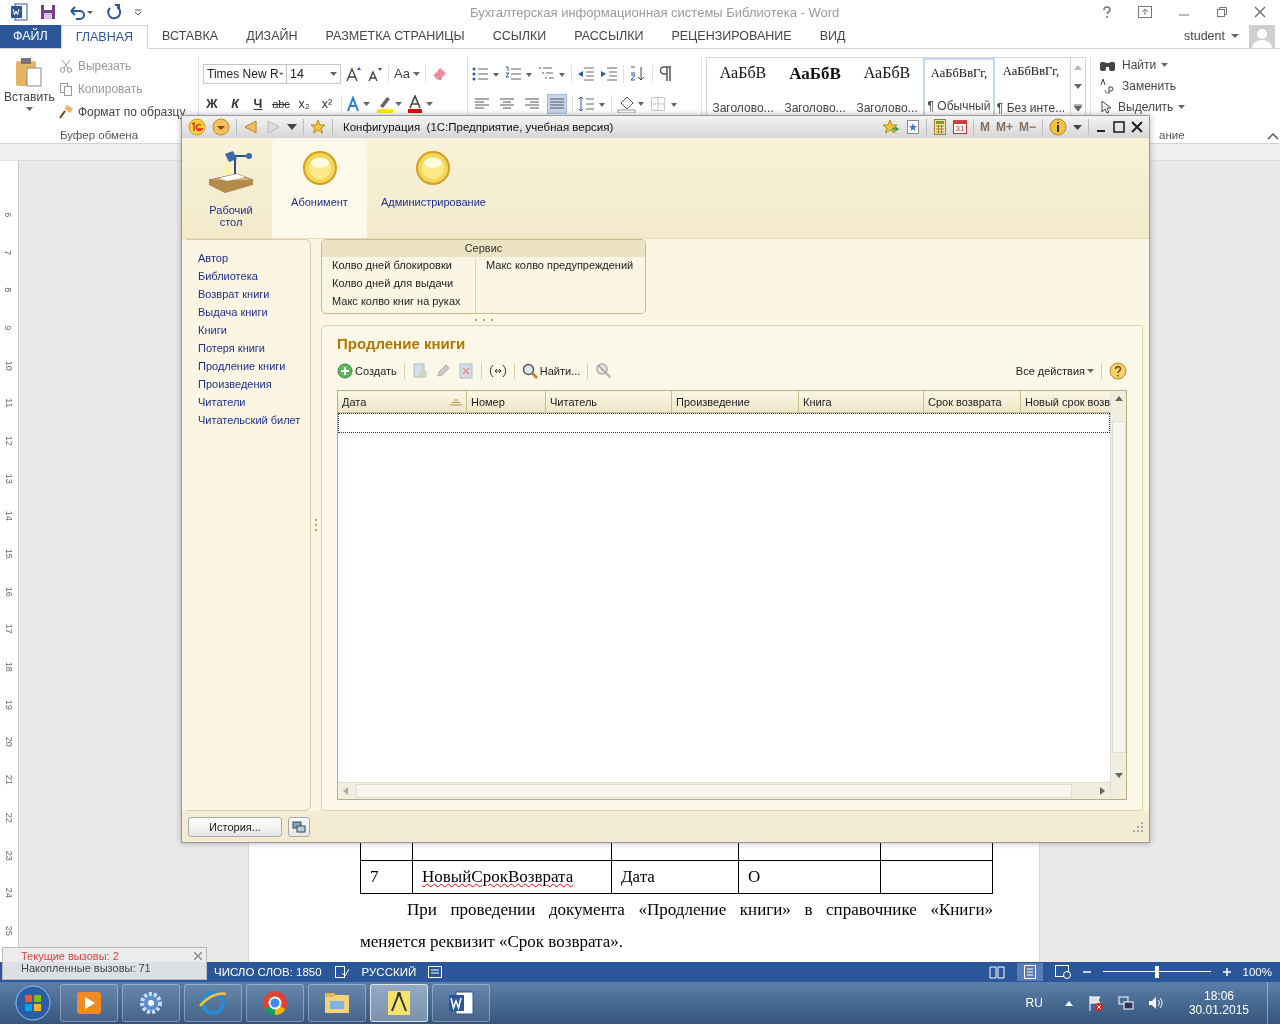 The image size is (1280, 1024). Describe the element at coordinates (122, 111) in the screenshot. I see `format-painter-button: Формат по образцу` at that location.